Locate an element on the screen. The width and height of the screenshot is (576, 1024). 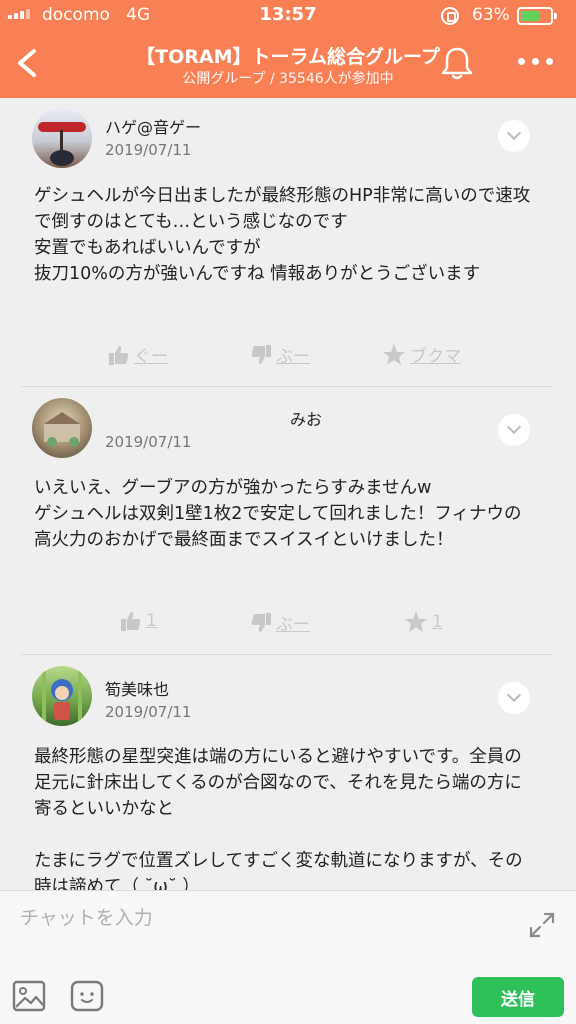
image-icon is located at coordinates (29, 996).